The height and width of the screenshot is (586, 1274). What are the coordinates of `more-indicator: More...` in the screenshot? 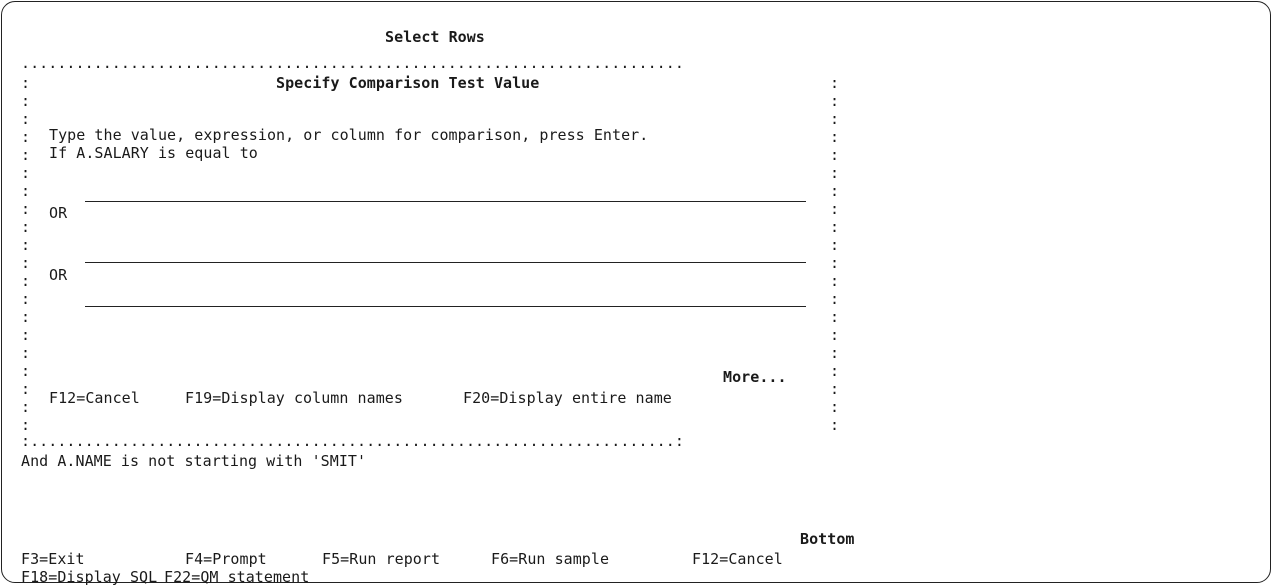 It's located at (755, 377).